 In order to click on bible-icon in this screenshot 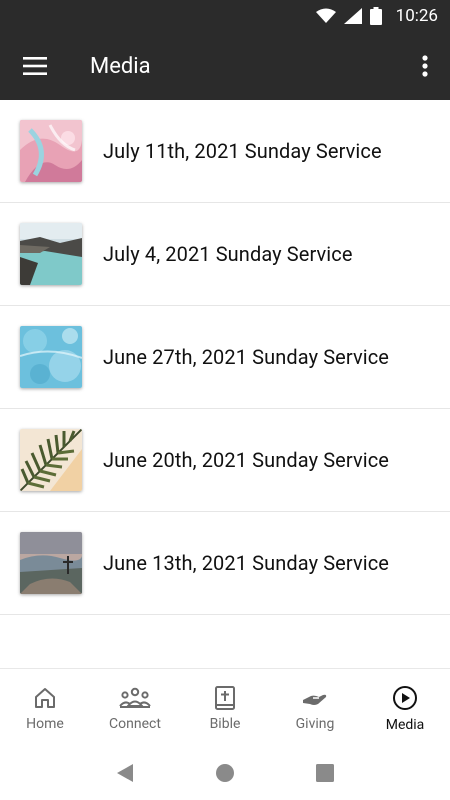, I will do `click(225, 697)`.